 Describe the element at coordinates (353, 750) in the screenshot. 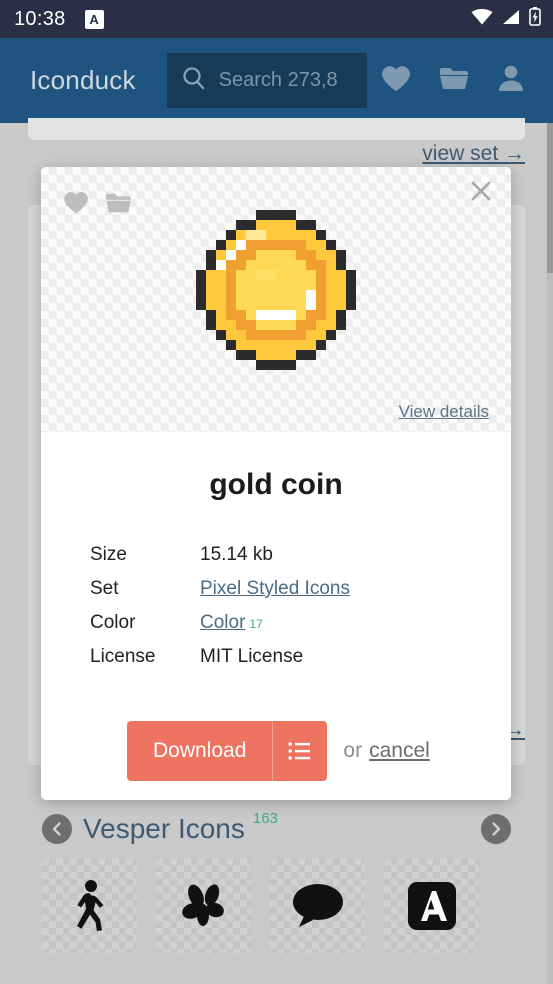

I see `or-label: or` at that location.